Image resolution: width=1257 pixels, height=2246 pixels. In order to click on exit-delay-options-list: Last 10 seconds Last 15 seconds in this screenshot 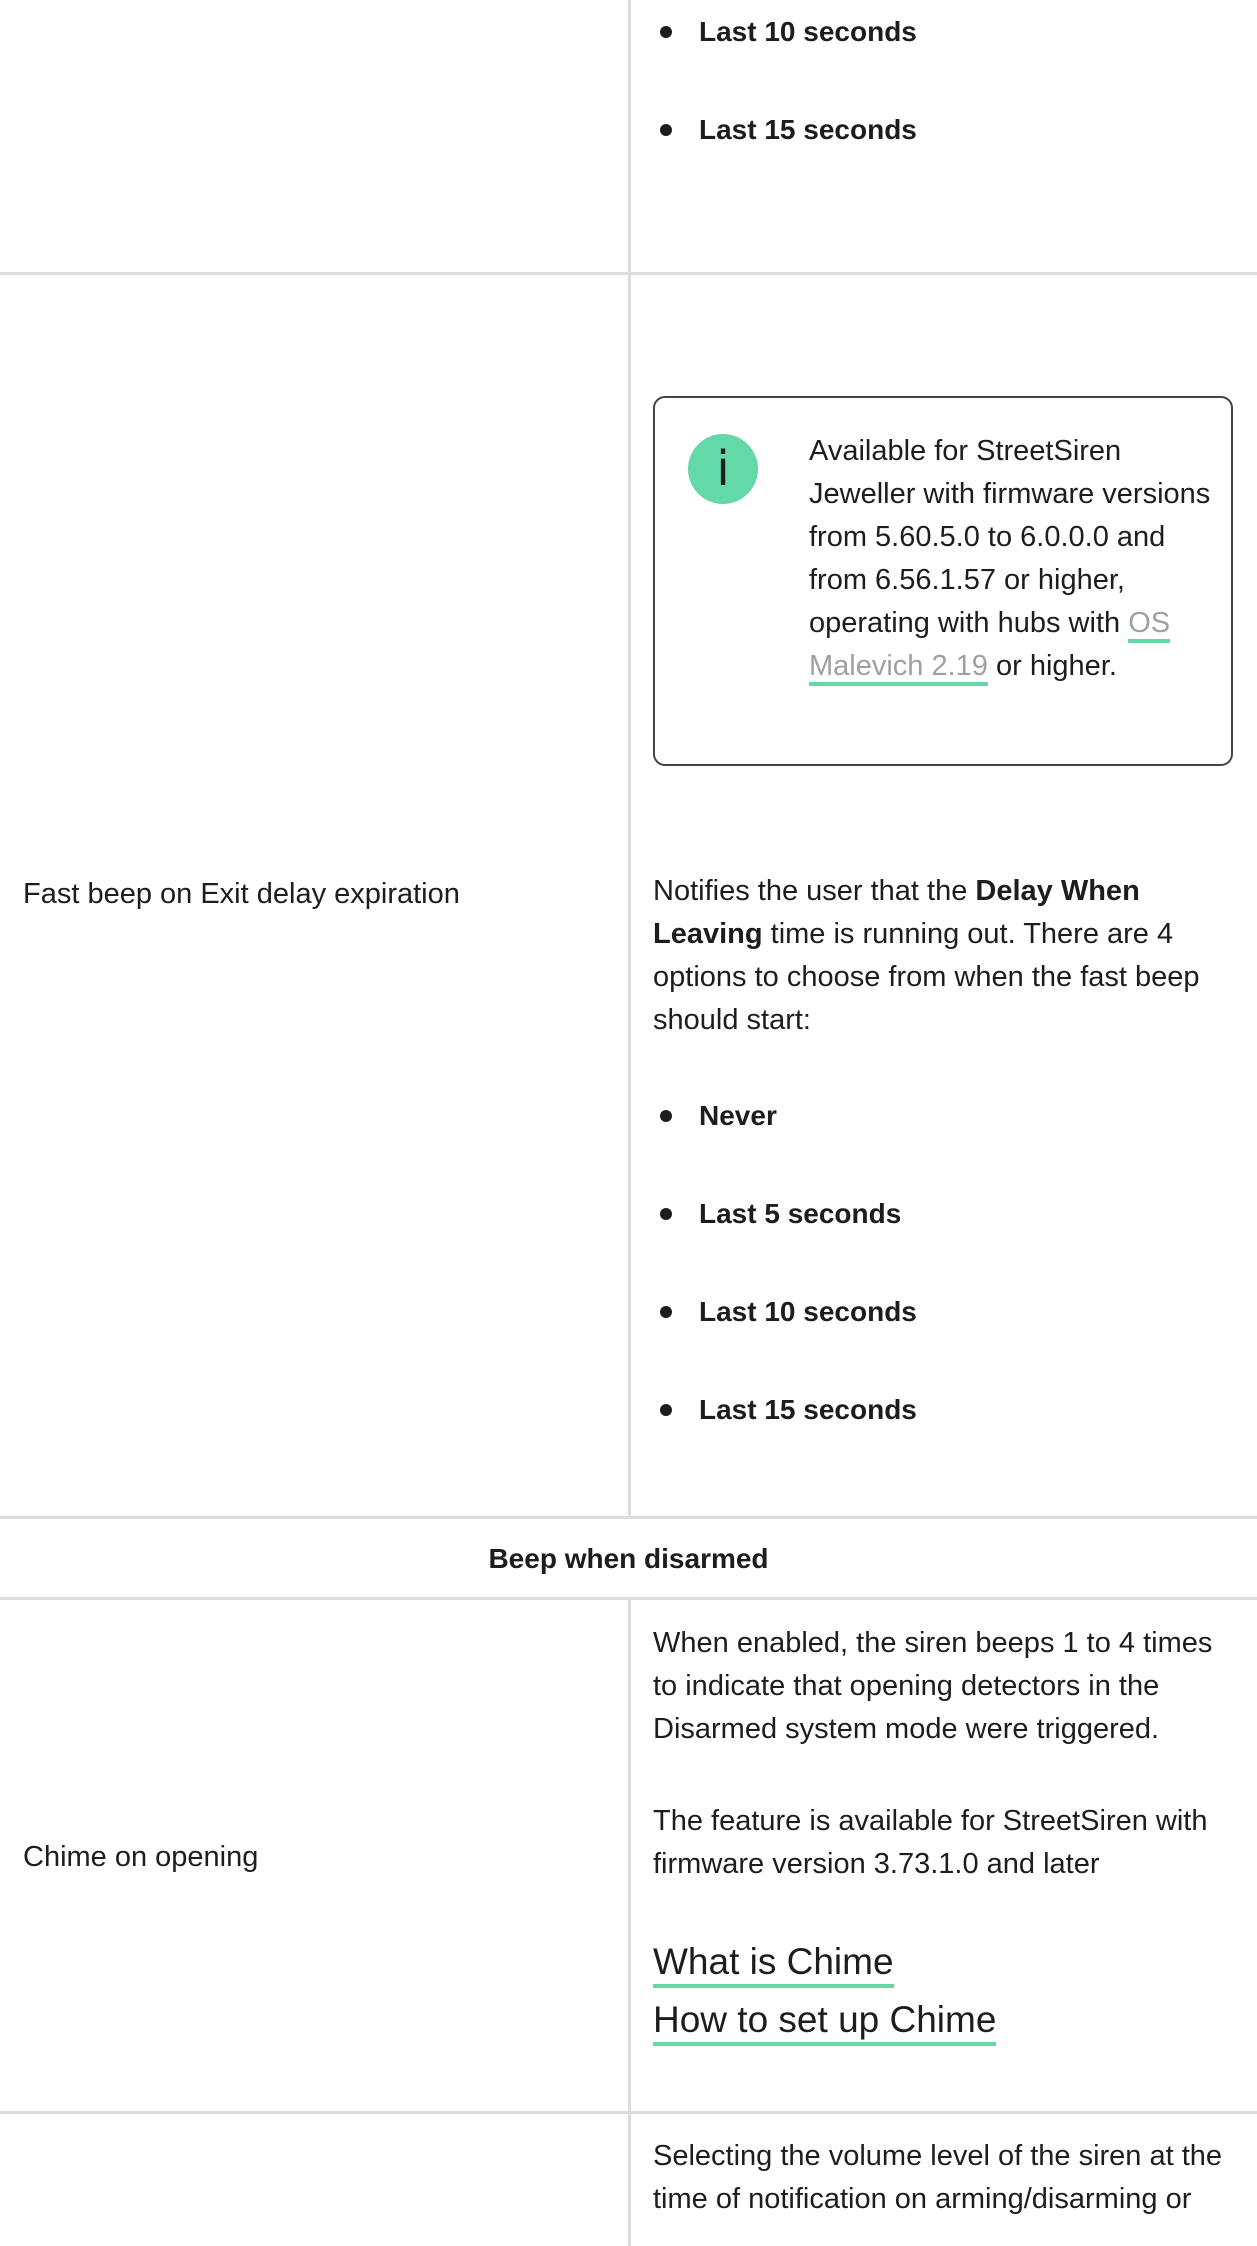, I will do `click(948, 110)`.